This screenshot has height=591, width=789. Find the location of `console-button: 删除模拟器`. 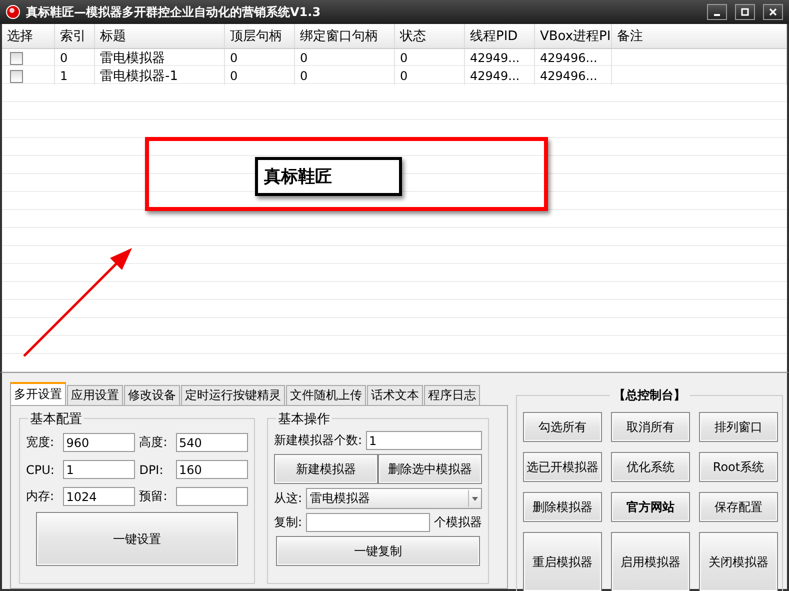

console-button: 删除模拟器 is located at coordinates (562, 507).